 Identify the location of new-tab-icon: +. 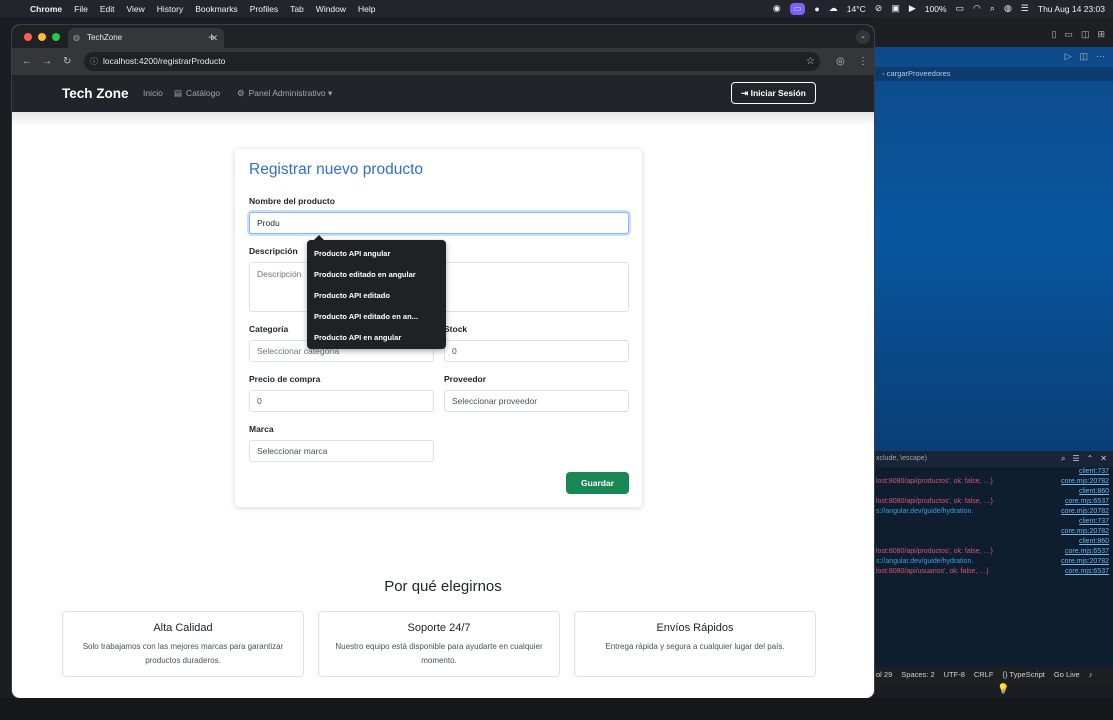
(211, 37).